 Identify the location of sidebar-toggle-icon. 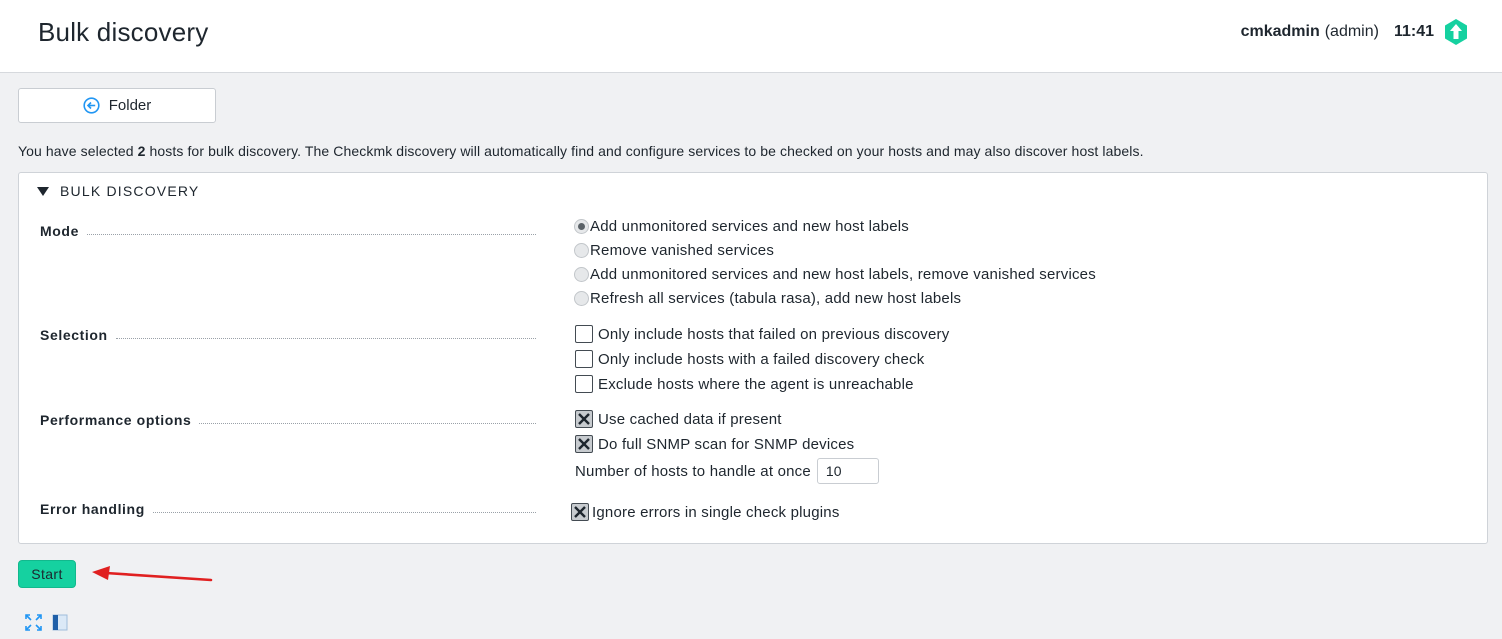
(60, 625).